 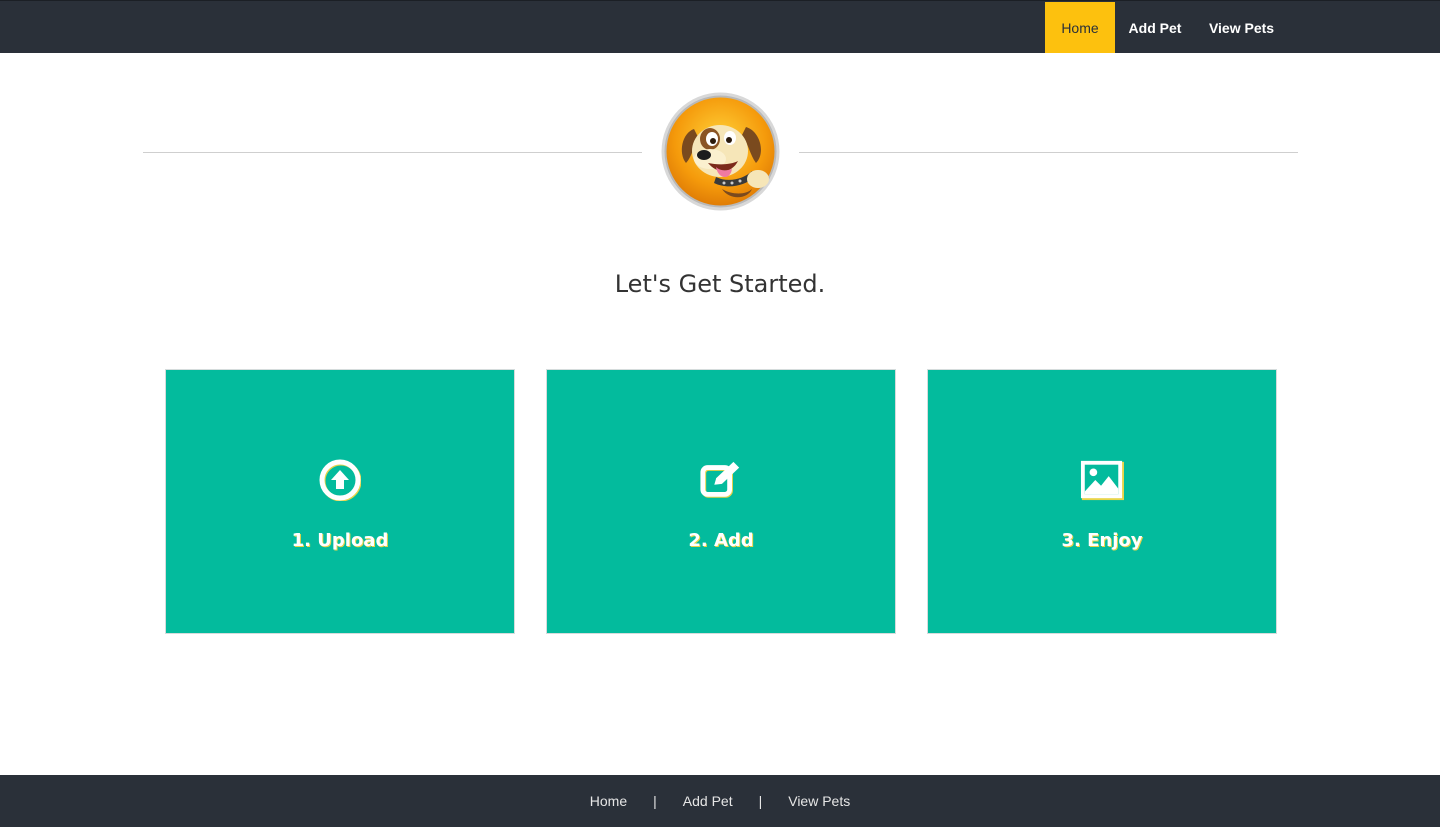 What do you see at coordinates (392, 152) in the screenshot?
I see `hero-divider-left` at bounding box center [392, 152].